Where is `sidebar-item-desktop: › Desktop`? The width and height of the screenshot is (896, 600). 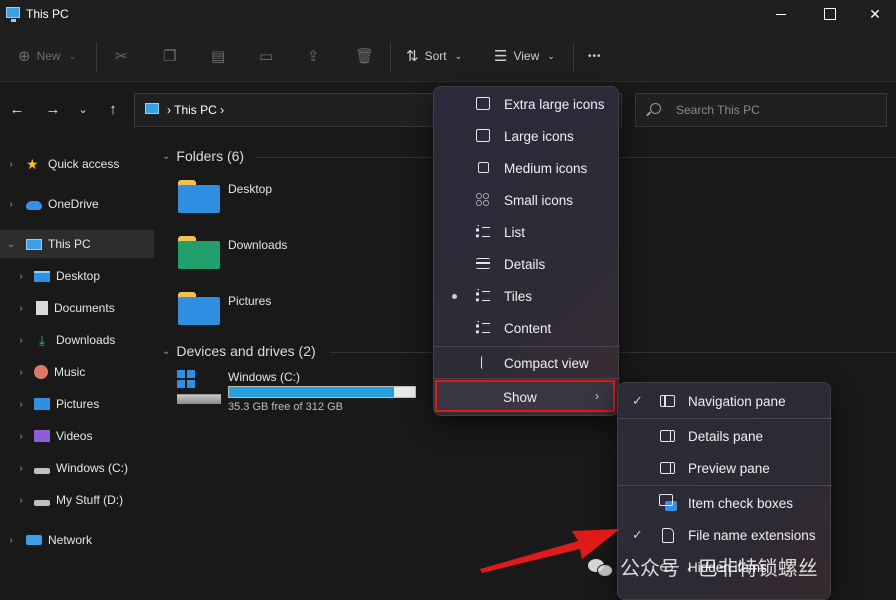
sidebar-item-desktop: › Desktop is located at coordinates (77, 276).